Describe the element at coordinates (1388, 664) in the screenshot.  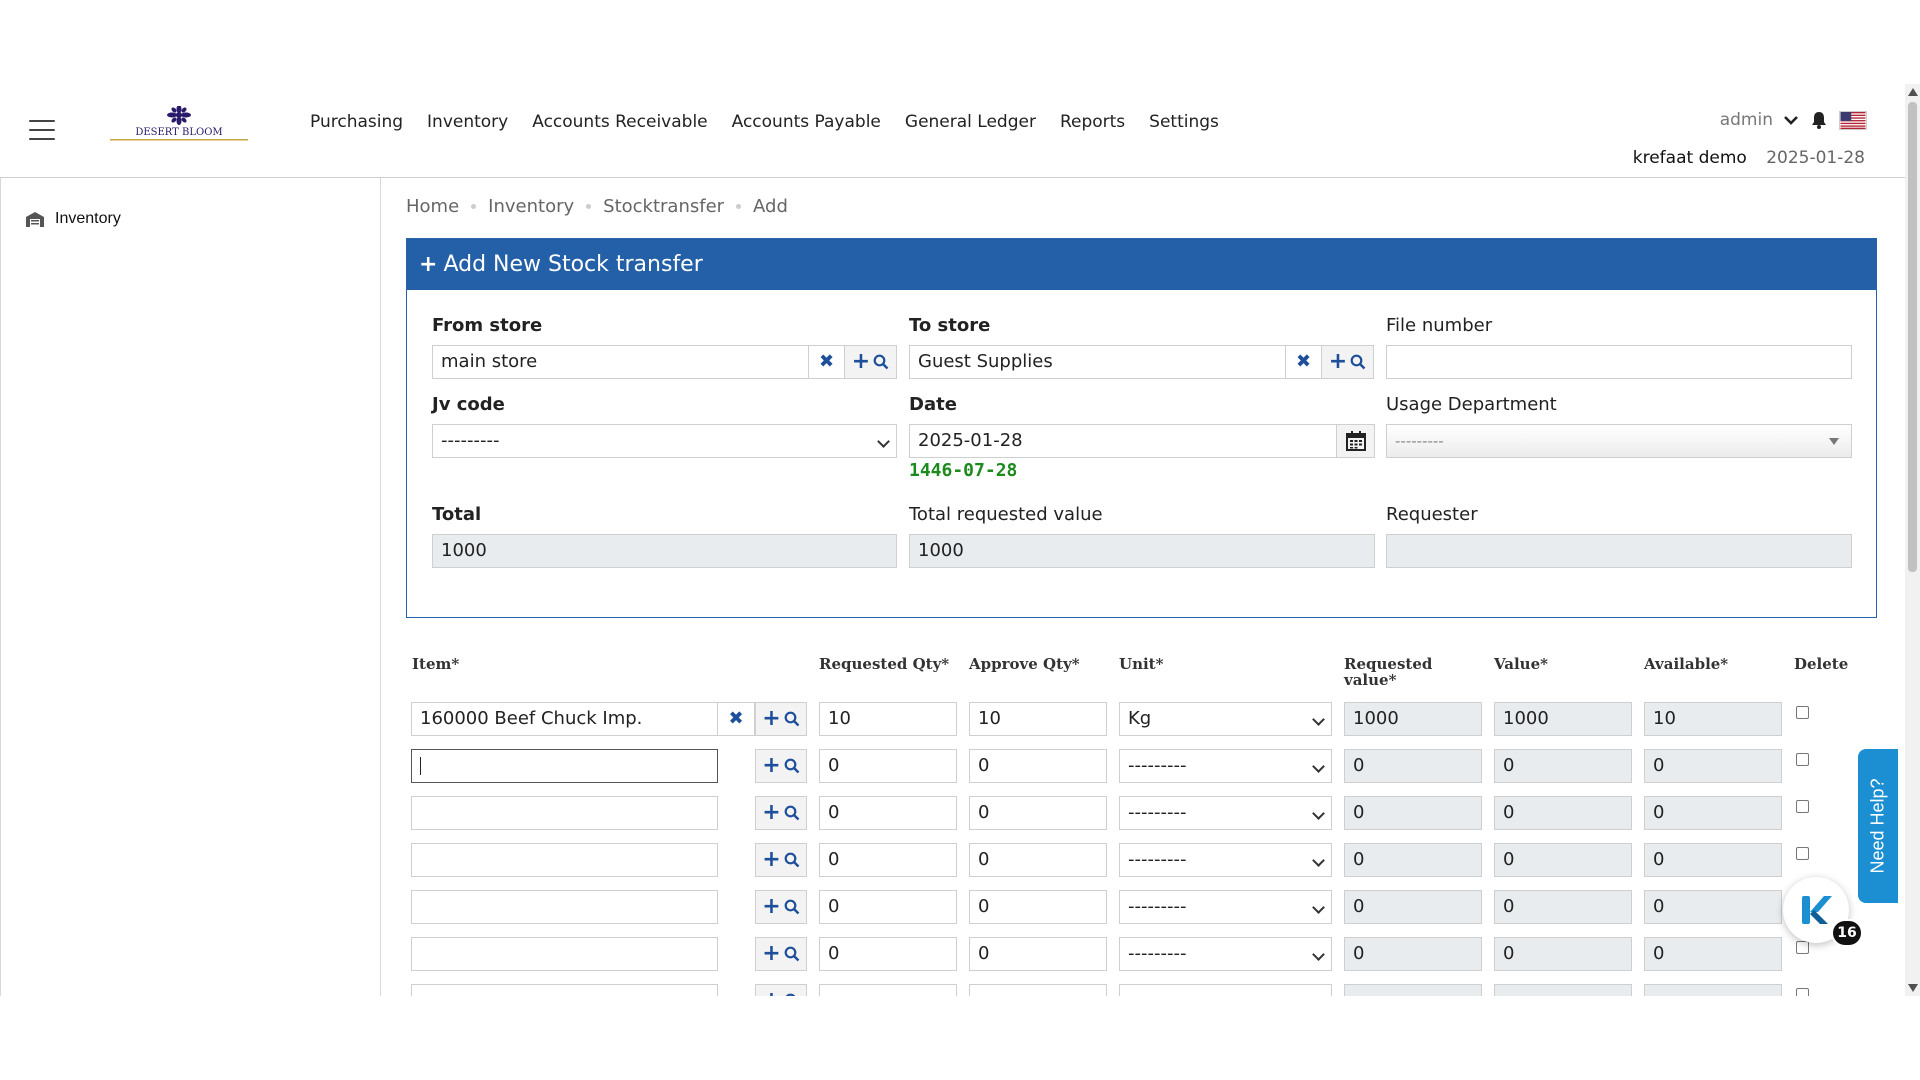
I see `column-header-requested-value-line1: Requested` at that location.